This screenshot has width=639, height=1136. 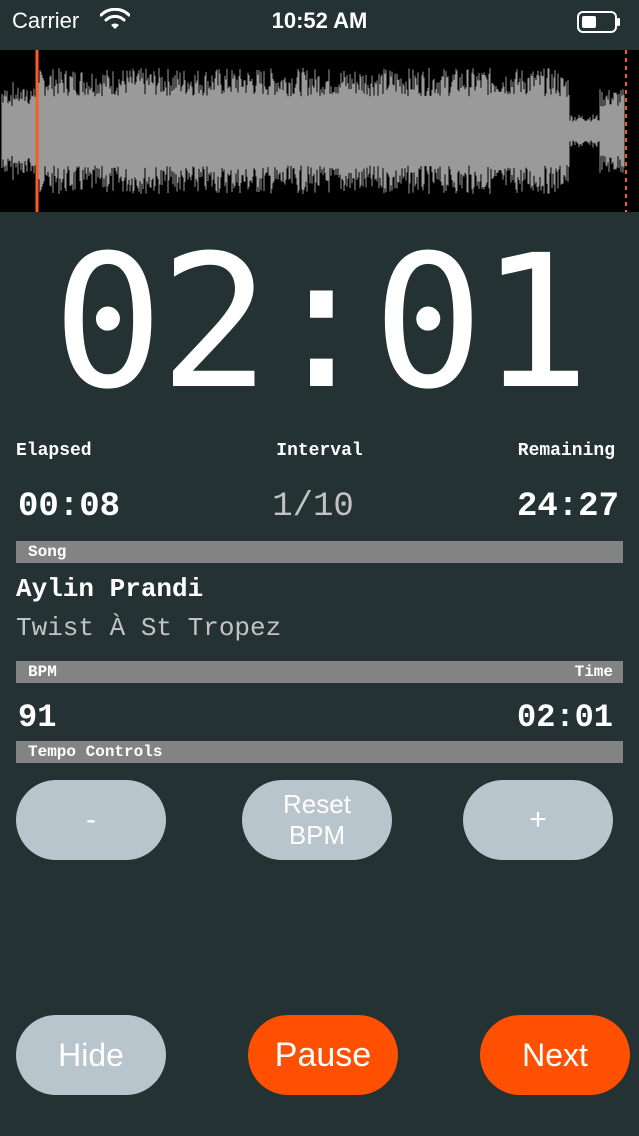 I want to click on tempo-decrease-label: -, so click(x=91, y=819).